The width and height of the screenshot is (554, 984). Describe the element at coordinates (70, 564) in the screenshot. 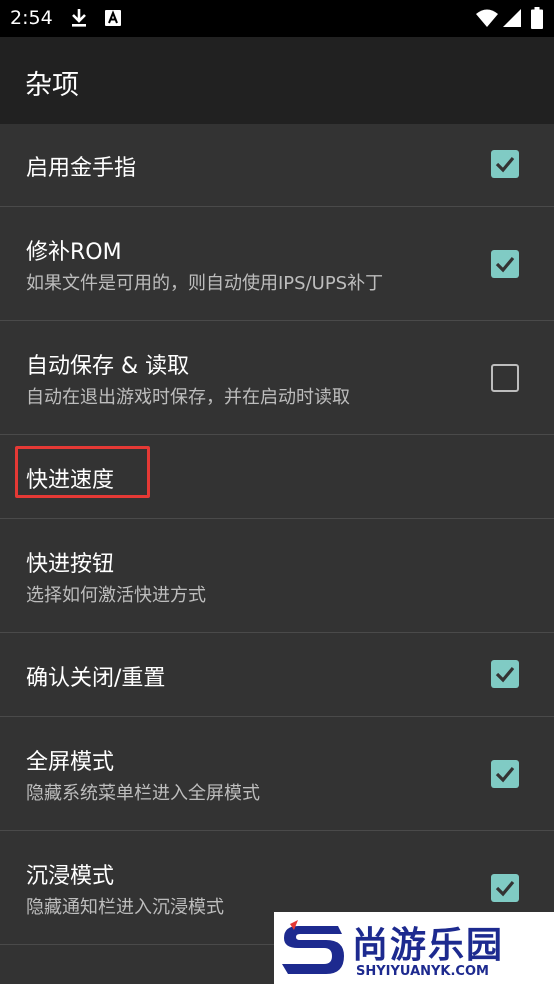

I see `setting-title: 快进按钮` at that location.